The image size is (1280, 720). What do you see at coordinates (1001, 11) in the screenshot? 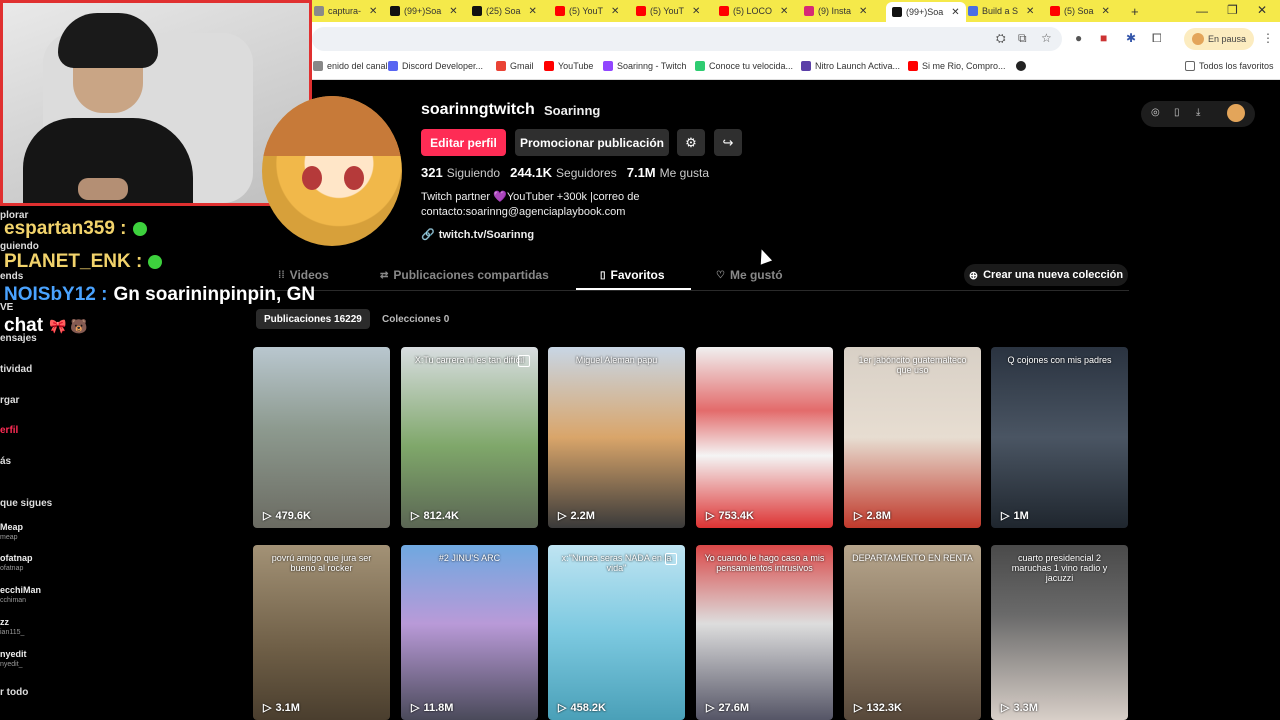
I see `browser-tab: Build a S ✕` at bounding box center [1001, 11].